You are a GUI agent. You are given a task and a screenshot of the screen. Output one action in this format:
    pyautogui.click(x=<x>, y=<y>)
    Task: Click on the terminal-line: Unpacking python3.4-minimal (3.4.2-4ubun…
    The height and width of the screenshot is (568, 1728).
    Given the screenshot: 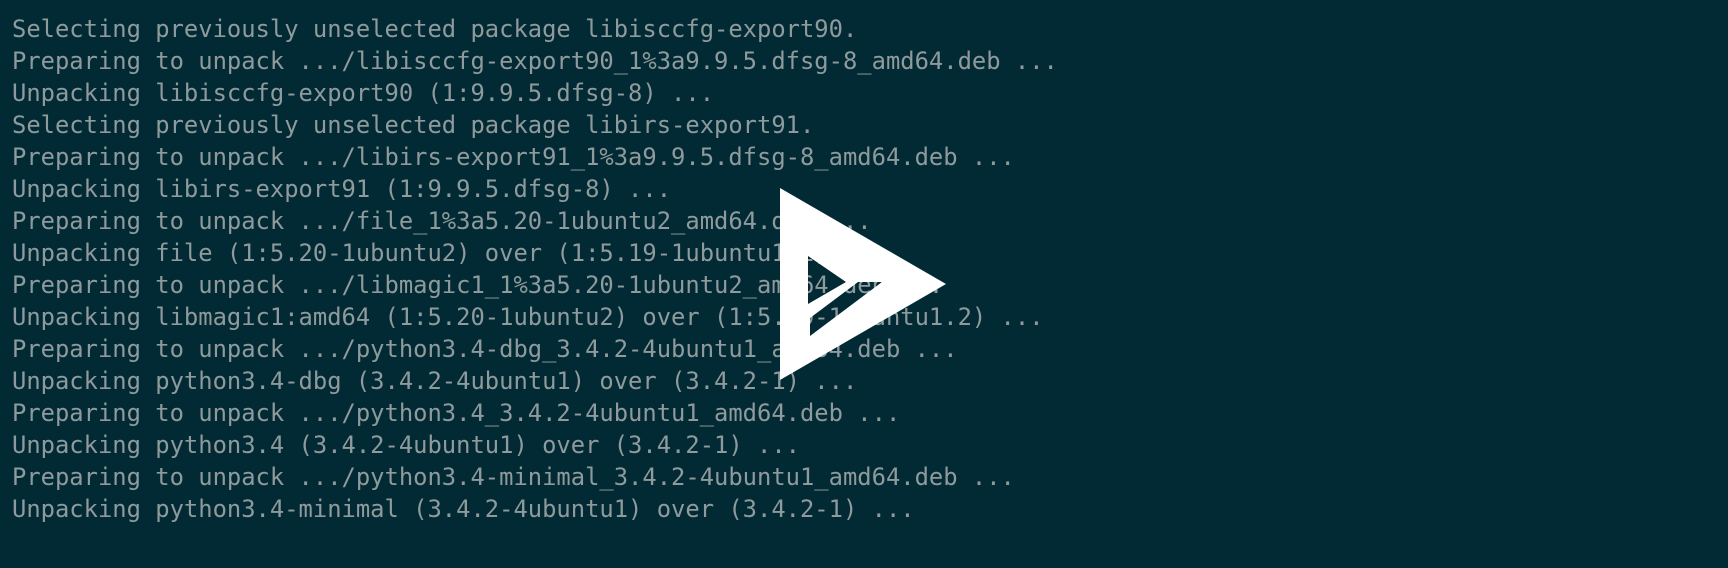 What is the action you would take?
    pyautogui.click(x=463, y=509)
    